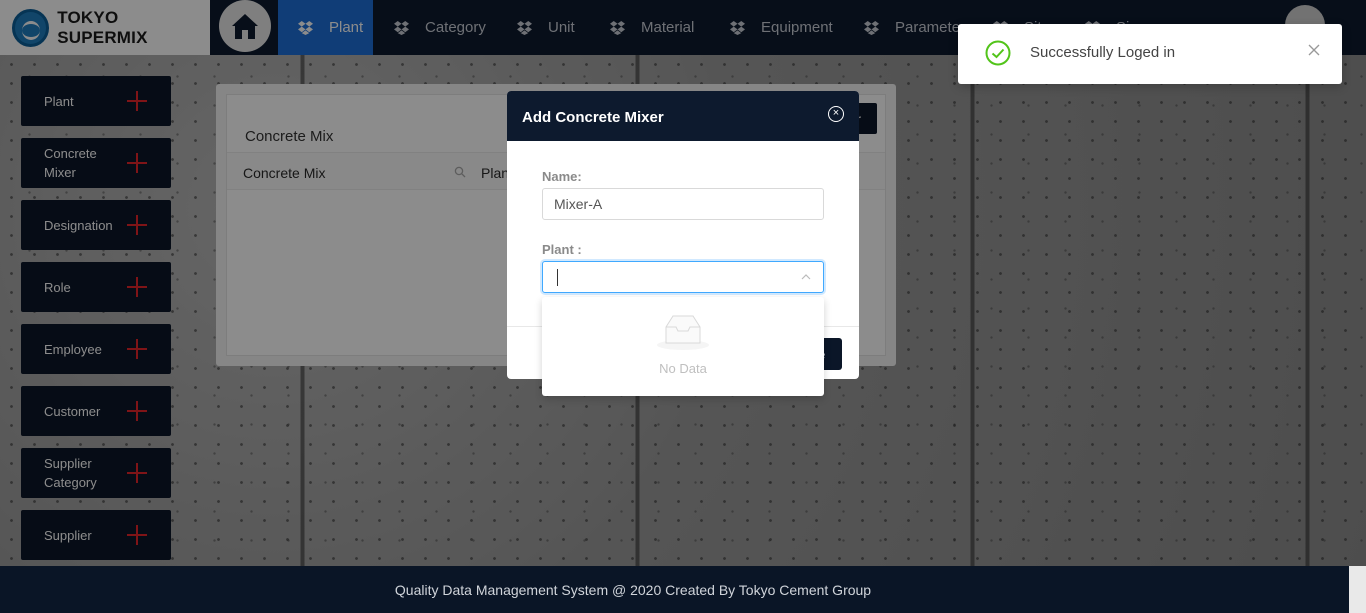 Image resolution: width=1366 pixels, height=613 pixels. What do you see at coordinates (683, 332) in the screenshot?
I see `empty-inbox-icon` at bounding box center [683, 332].